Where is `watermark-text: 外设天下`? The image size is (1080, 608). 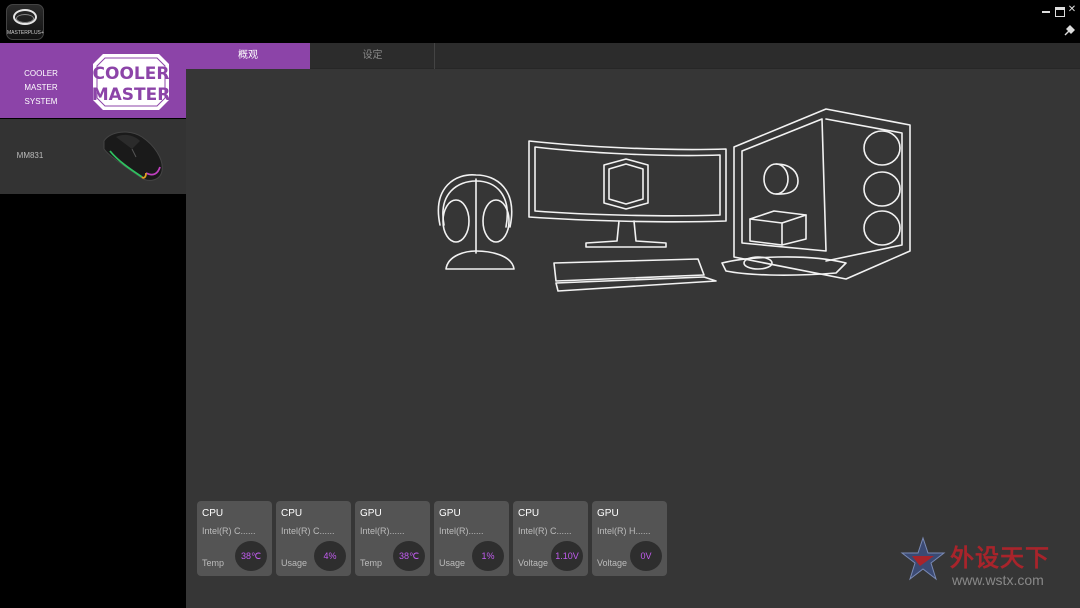
watermark-text: 外设天下 is located at coordinates (1000, 558).